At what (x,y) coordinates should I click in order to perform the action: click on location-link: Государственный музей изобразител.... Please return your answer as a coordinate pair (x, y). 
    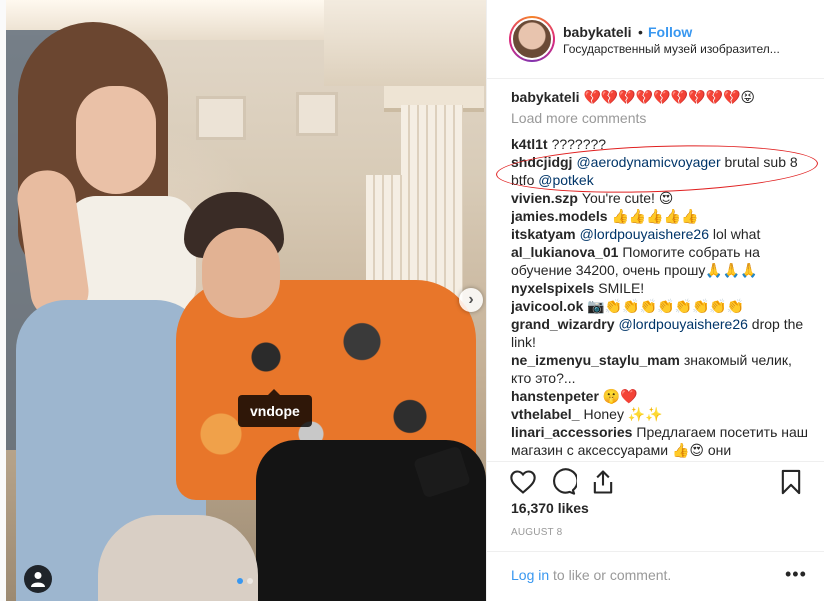
    Looking at the image, I should click on (683, 49).